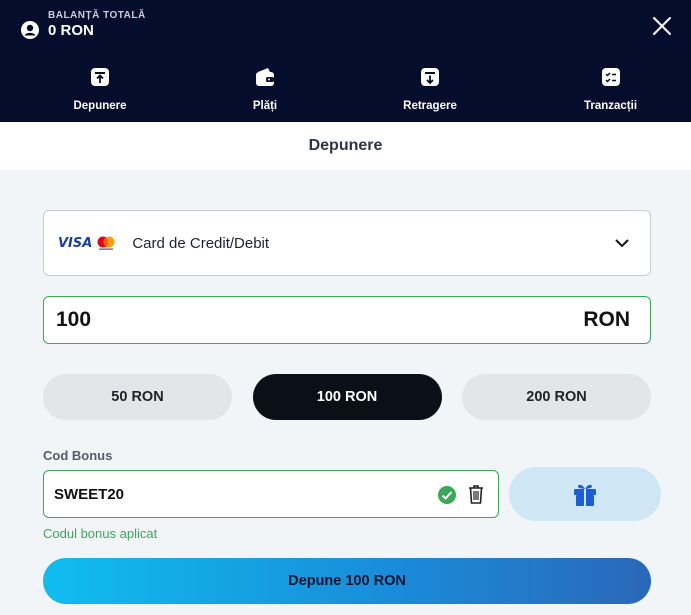  I want to click on balance-block: BALANȚĂ TOTALĂ 0 RON, so click(83, 24).